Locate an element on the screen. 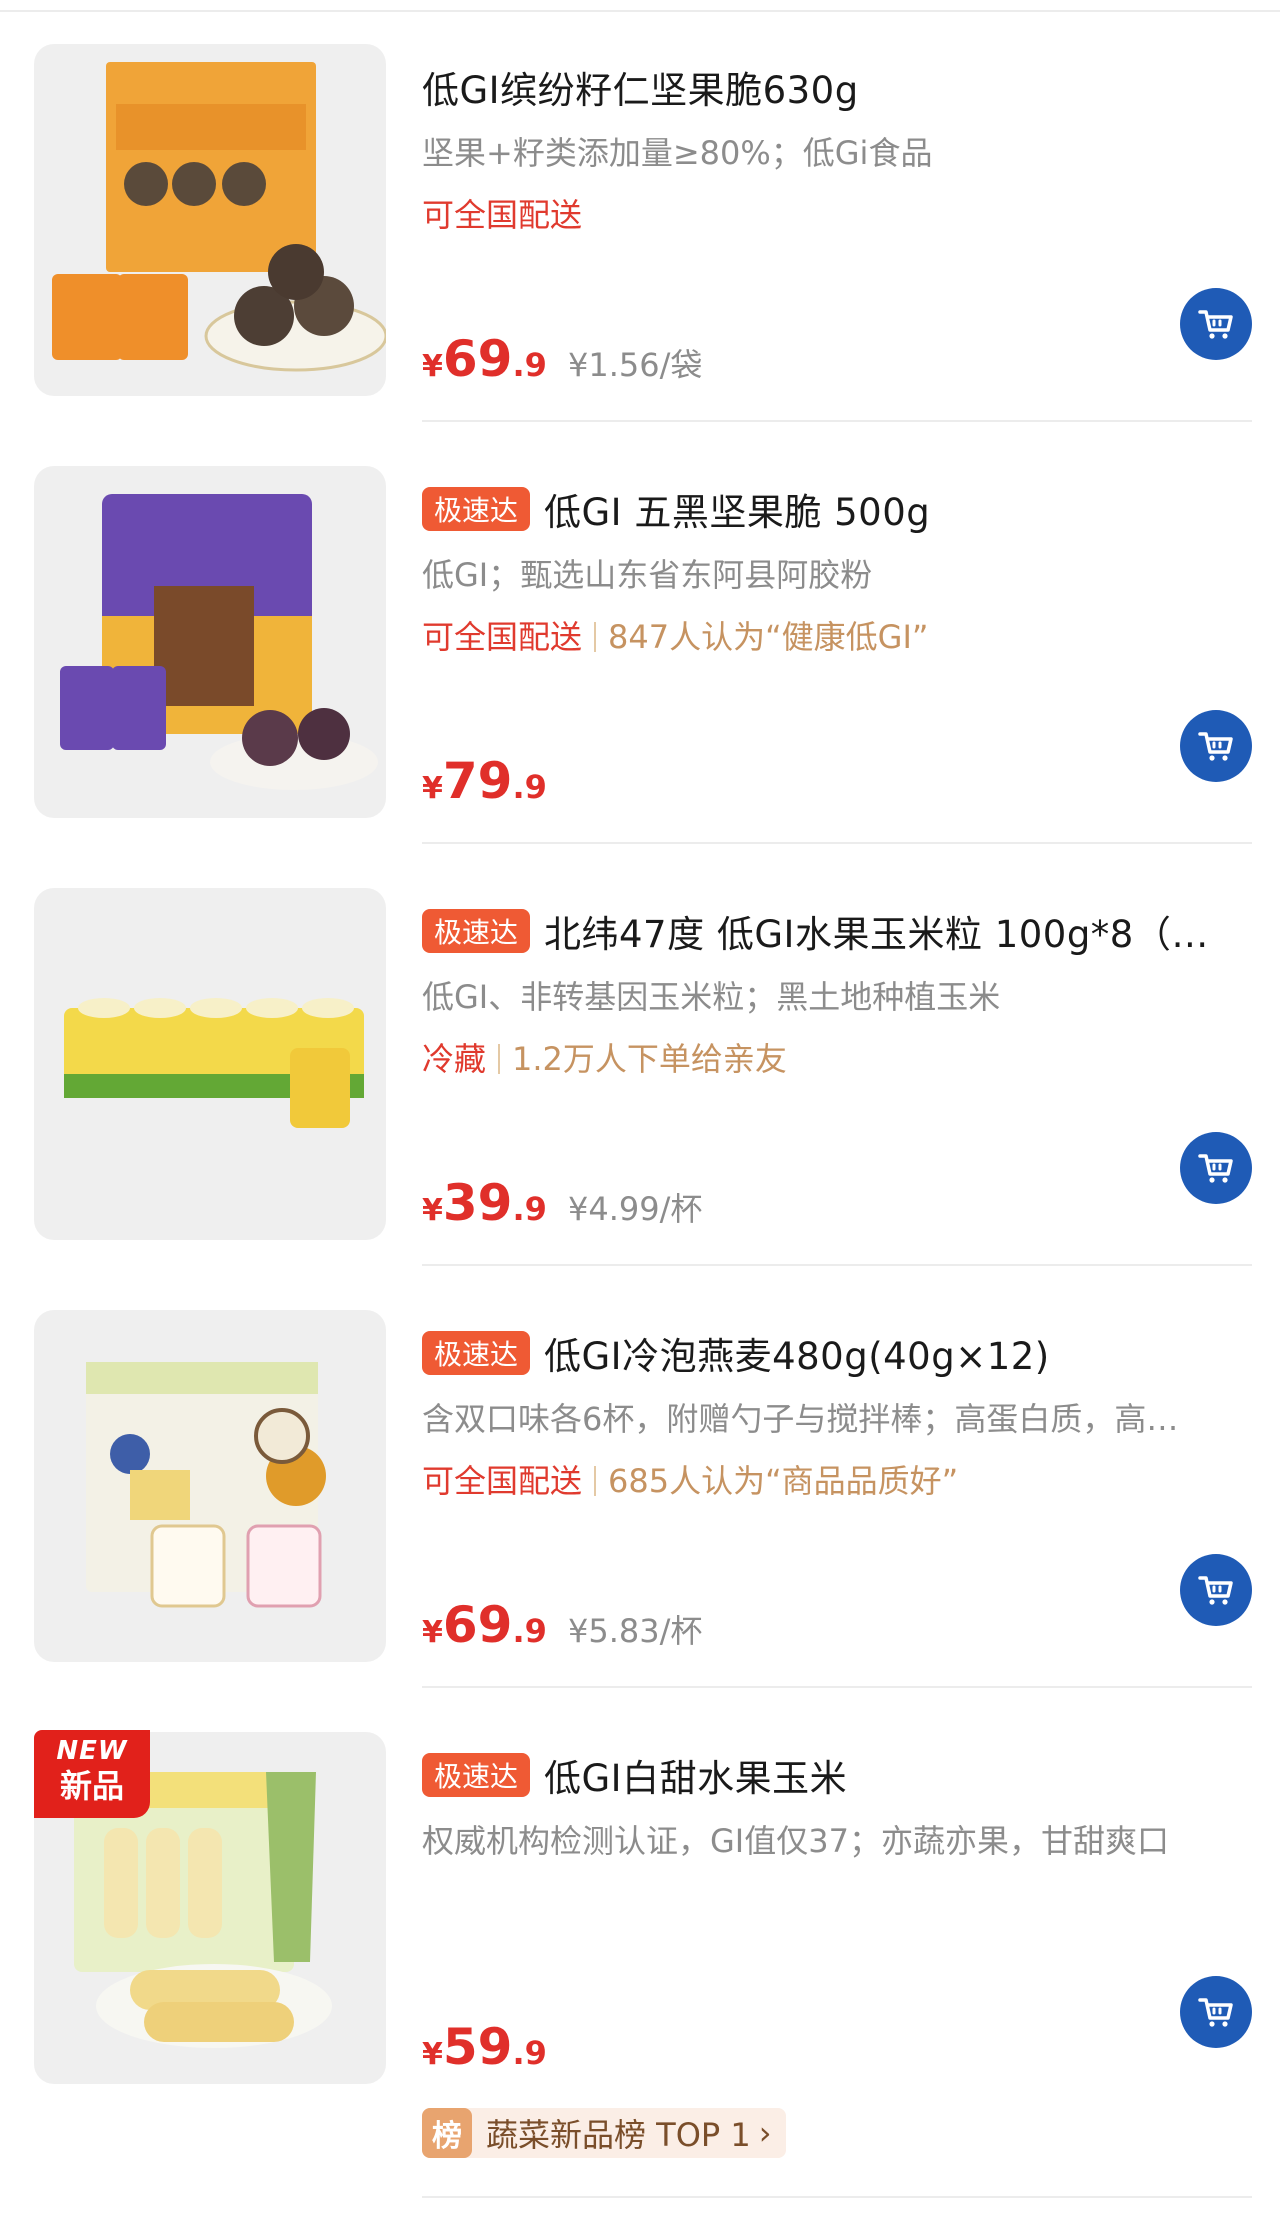 This screenshot has height=2216, width=1280. ranking-link: 榜 蔬菜新品榜 TOP 1 › is located at coordinates (604, 2133).